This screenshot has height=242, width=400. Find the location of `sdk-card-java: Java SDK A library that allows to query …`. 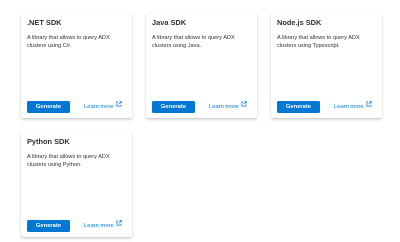

sdk-card-java: Java SDK A library that allows to query … is located at coordinates (201, 65).